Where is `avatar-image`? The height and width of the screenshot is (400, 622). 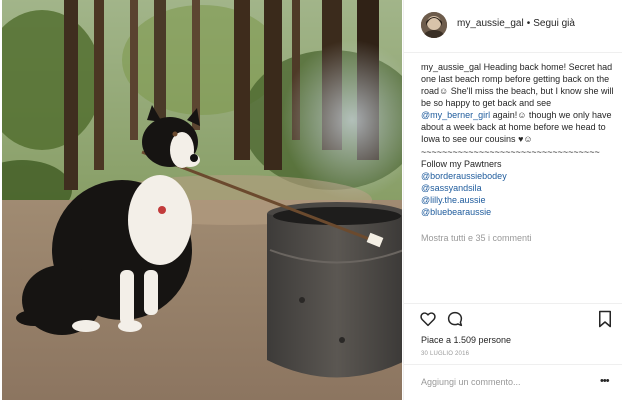
avatar-image is located at coordinates (434, 25).